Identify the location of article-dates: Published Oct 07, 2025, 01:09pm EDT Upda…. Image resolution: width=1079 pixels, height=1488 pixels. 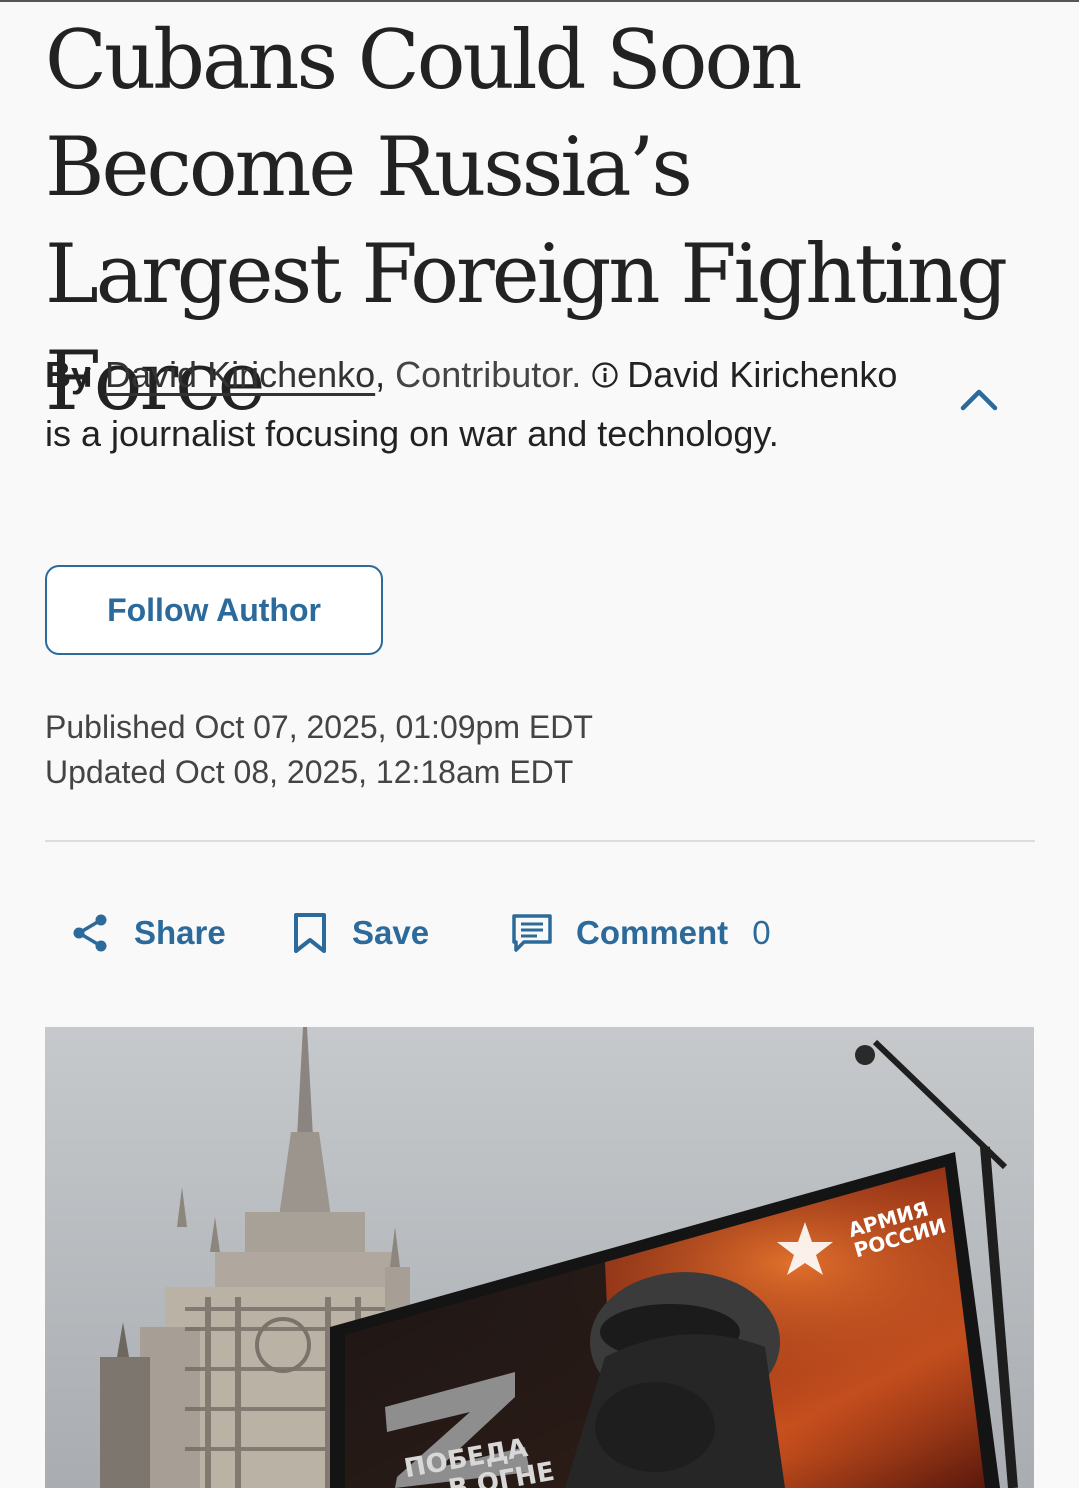
(319, 750).